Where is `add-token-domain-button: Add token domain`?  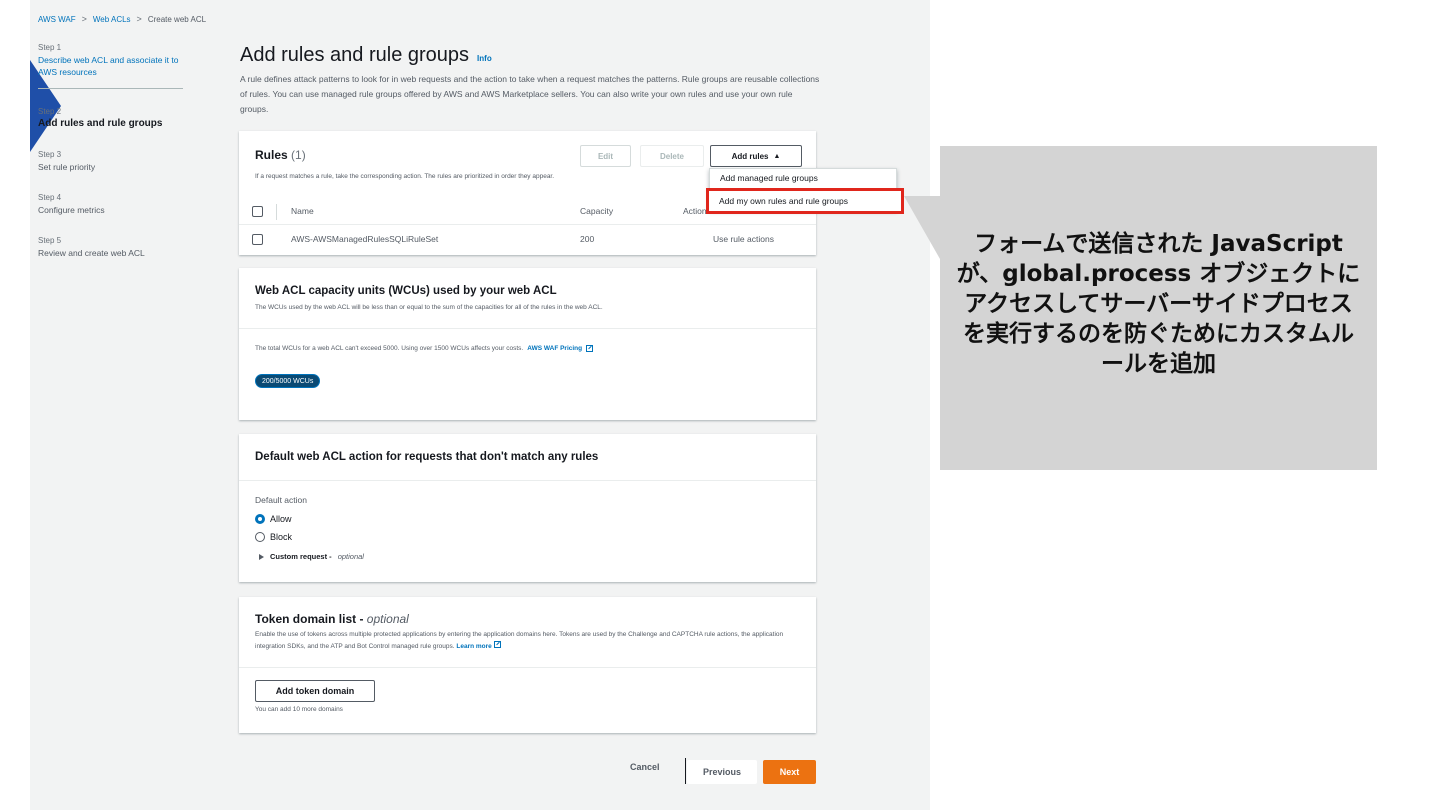 add-token-domain-button: Add token domain is located at coordinates (315, 691).